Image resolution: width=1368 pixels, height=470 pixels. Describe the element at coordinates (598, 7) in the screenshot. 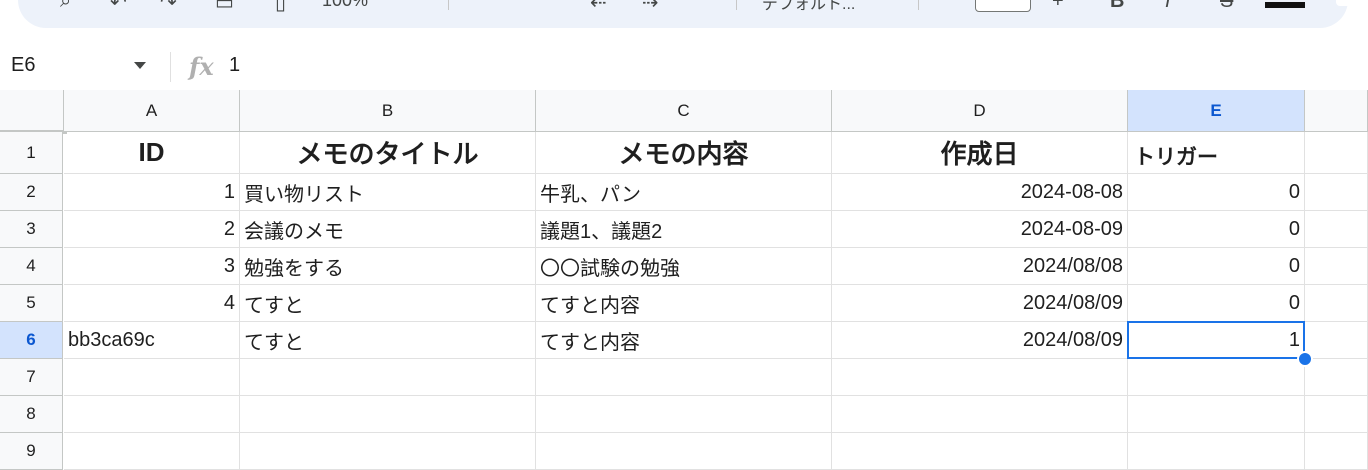

I see `decrease-decimal-icon: ⇠` at that location.